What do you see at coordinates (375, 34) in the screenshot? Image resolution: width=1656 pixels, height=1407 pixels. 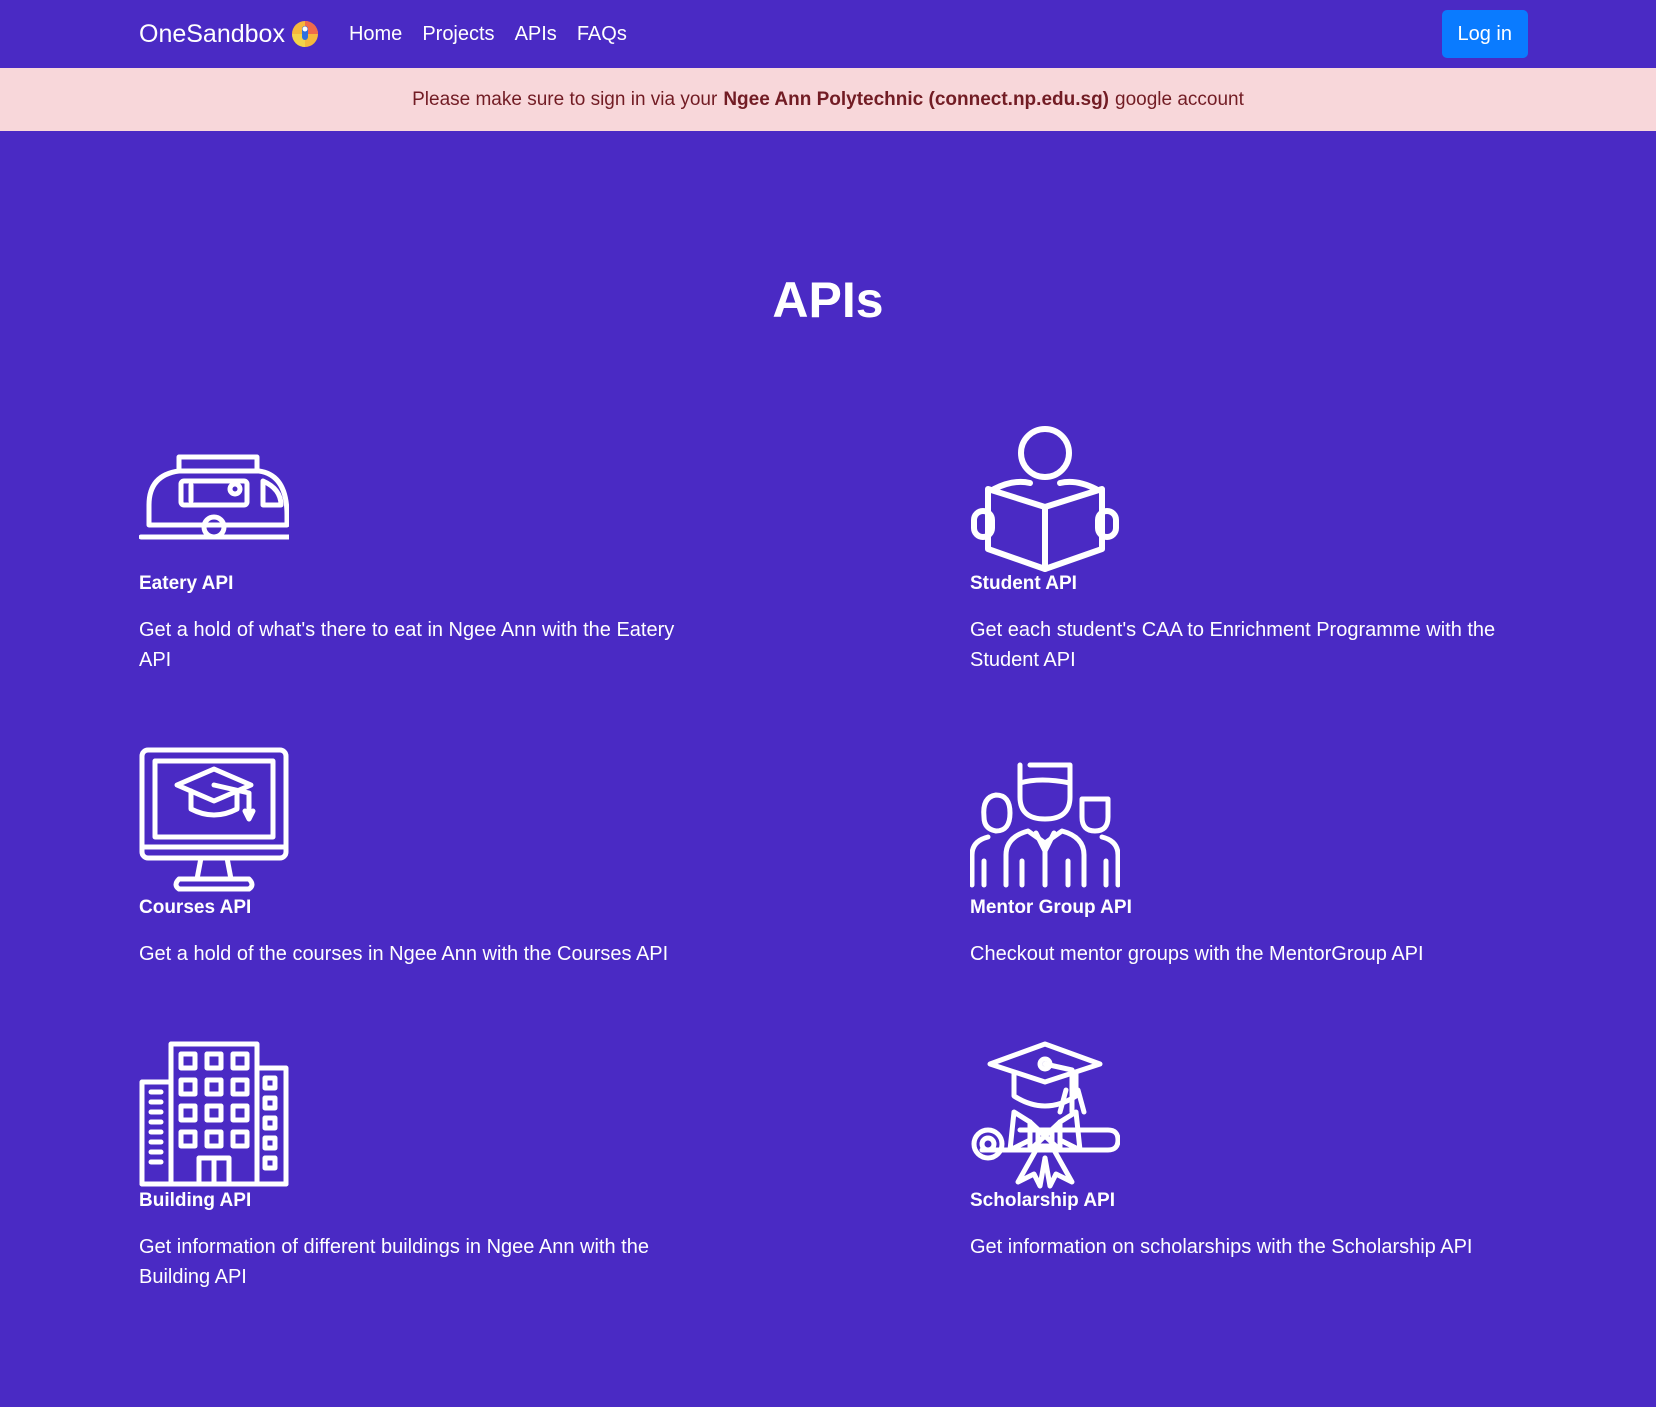 I see `nav-home: Home` at bounding box center [375, 34].